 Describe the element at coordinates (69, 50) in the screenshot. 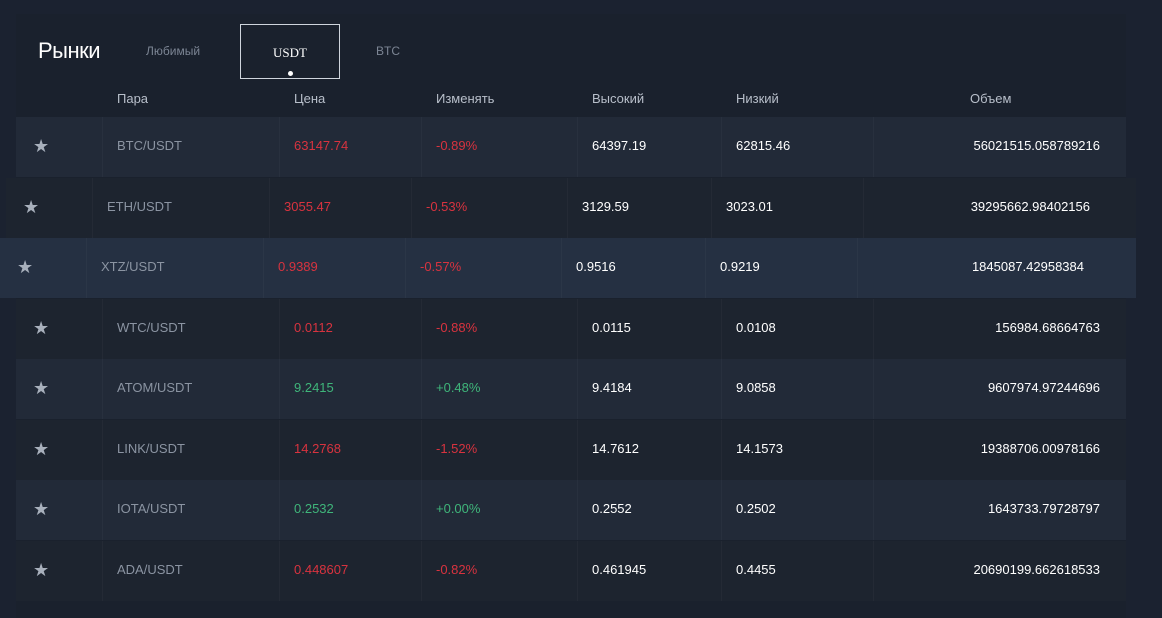

I see `page-title: Рынки` at that location.